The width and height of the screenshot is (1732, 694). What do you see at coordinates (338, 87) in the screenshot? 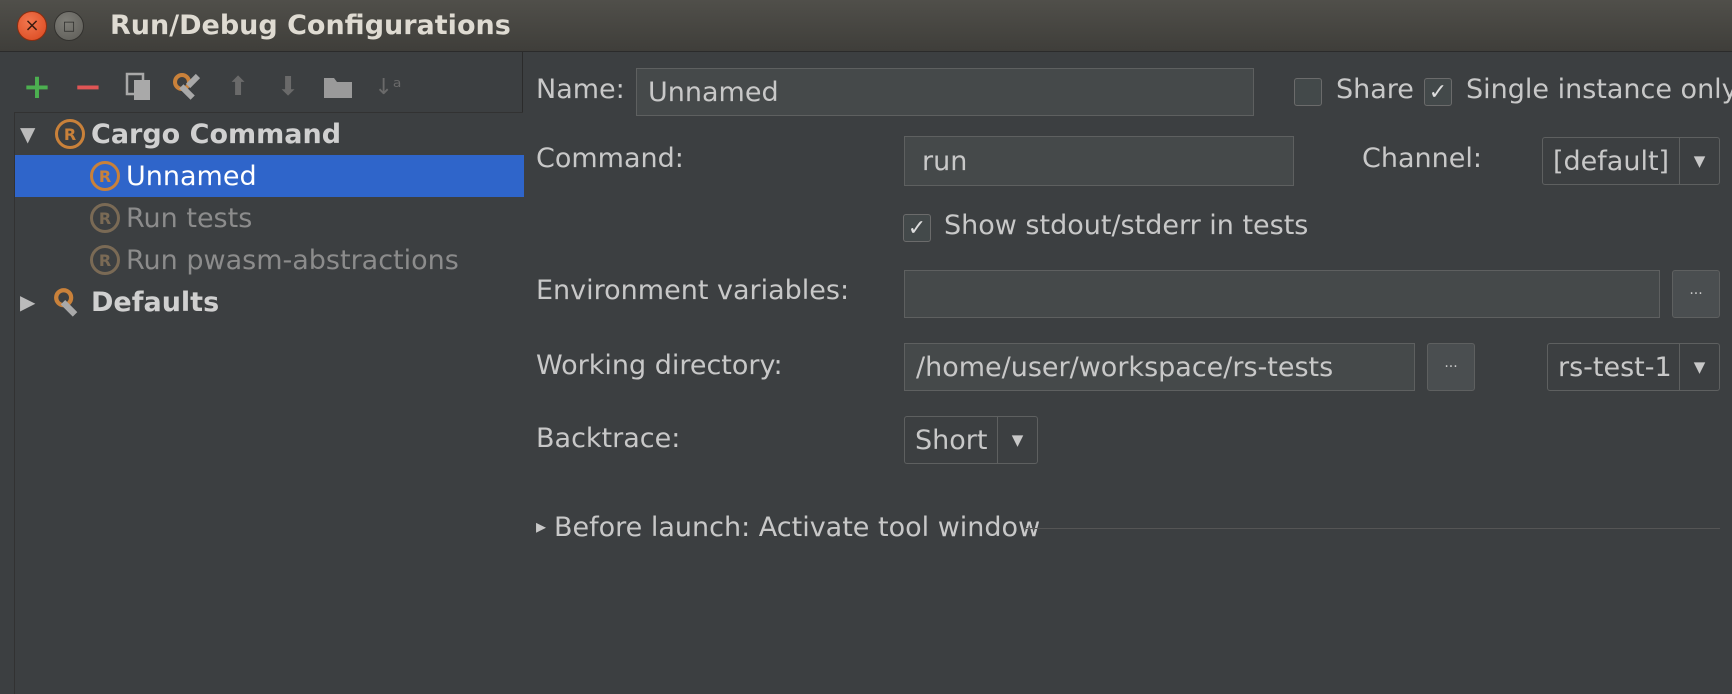
I see `folder-icon` at bounding box center [338, 87].